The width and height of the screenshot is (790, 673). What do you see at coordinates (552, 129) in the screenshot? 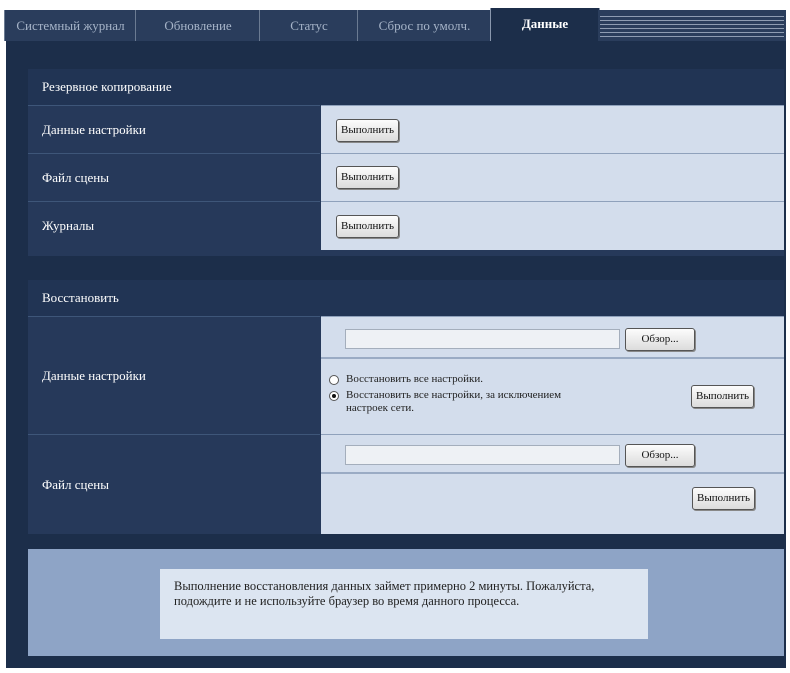
I see `backup-settings-cell: Выполнить` at bounding box center [552, 129].